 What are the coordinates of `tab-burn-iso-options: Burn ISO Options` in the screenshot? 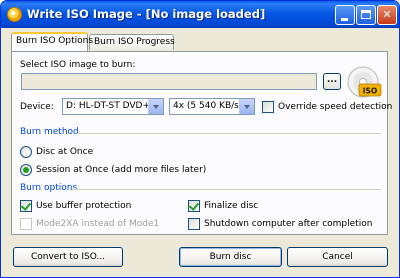 It's located at (52, 41).